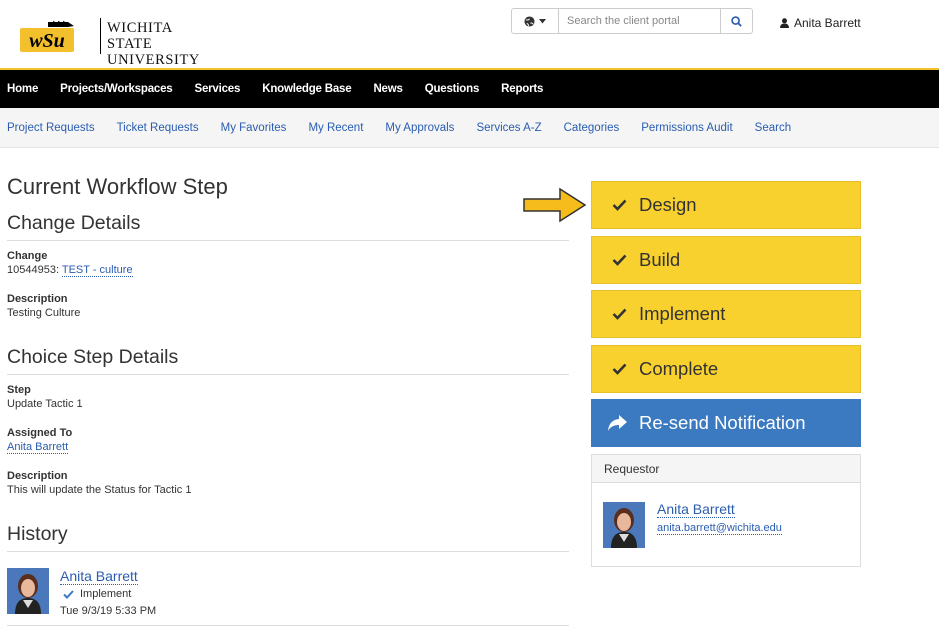 This screenshot has width=939, height=641. Describe the element at coordinates (97, 270) in the screenshot. I see `change-link: TEST - culture` at that location.